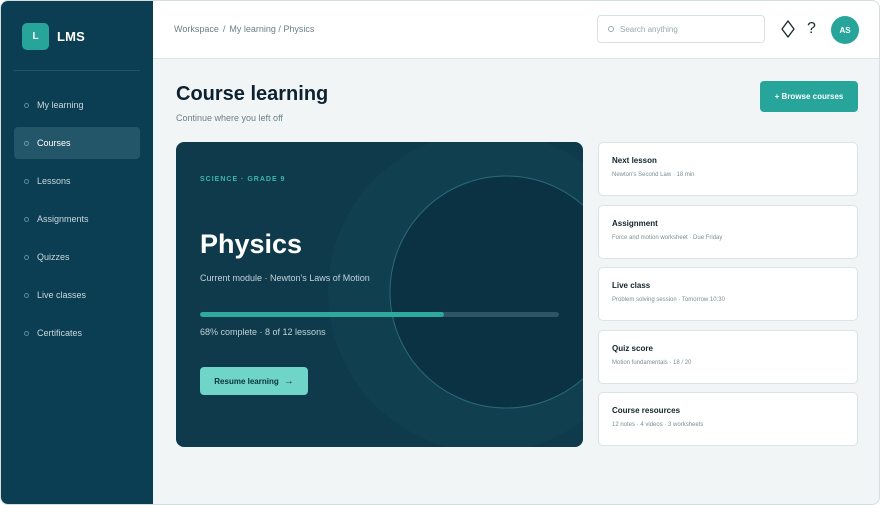 The width and height of the screenshot is (880, 505). I want to click on sidebar-item-label: My learning, so click(60, 105).